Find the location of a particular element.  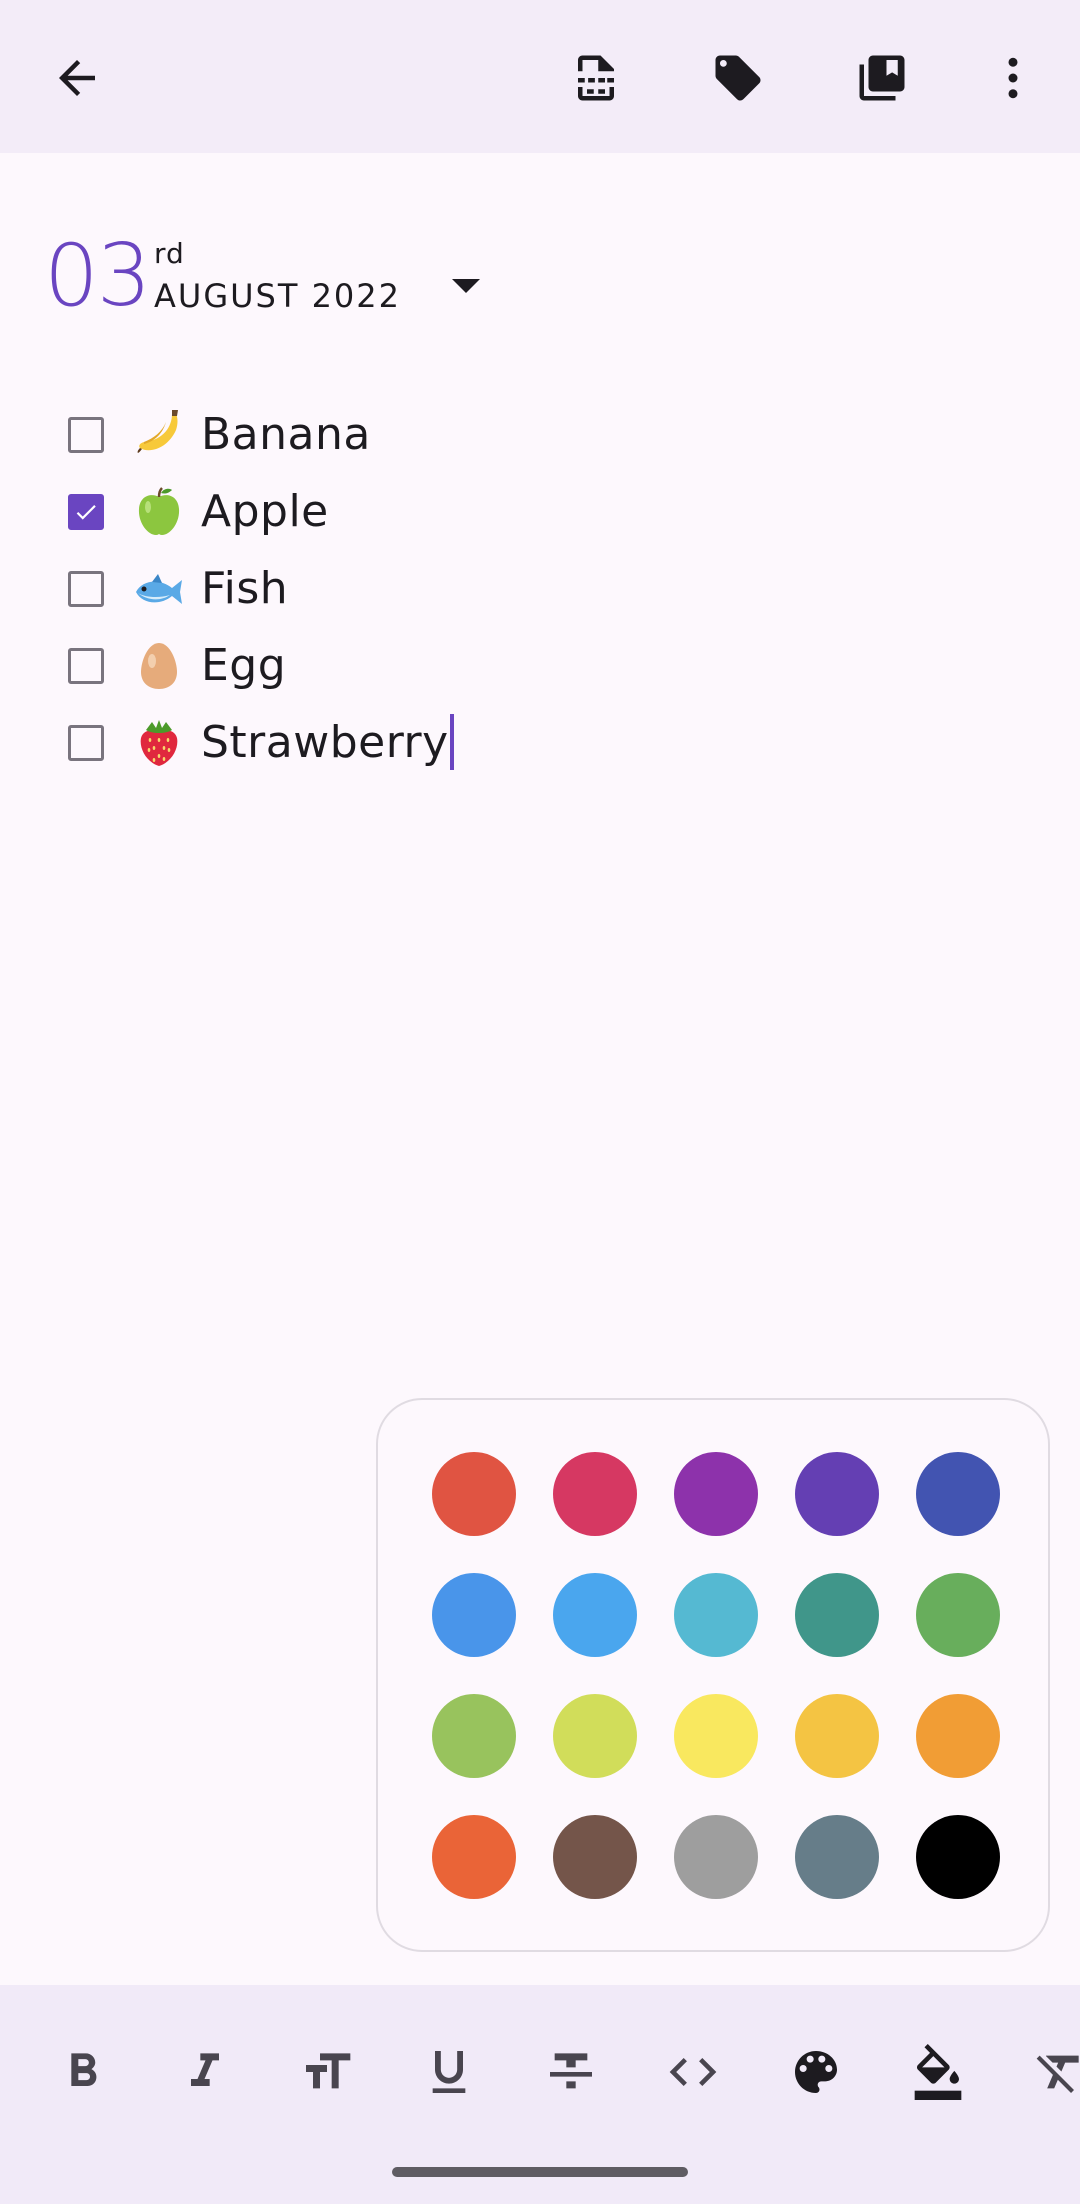

text-color-button is located at coordinates (816, 2072).